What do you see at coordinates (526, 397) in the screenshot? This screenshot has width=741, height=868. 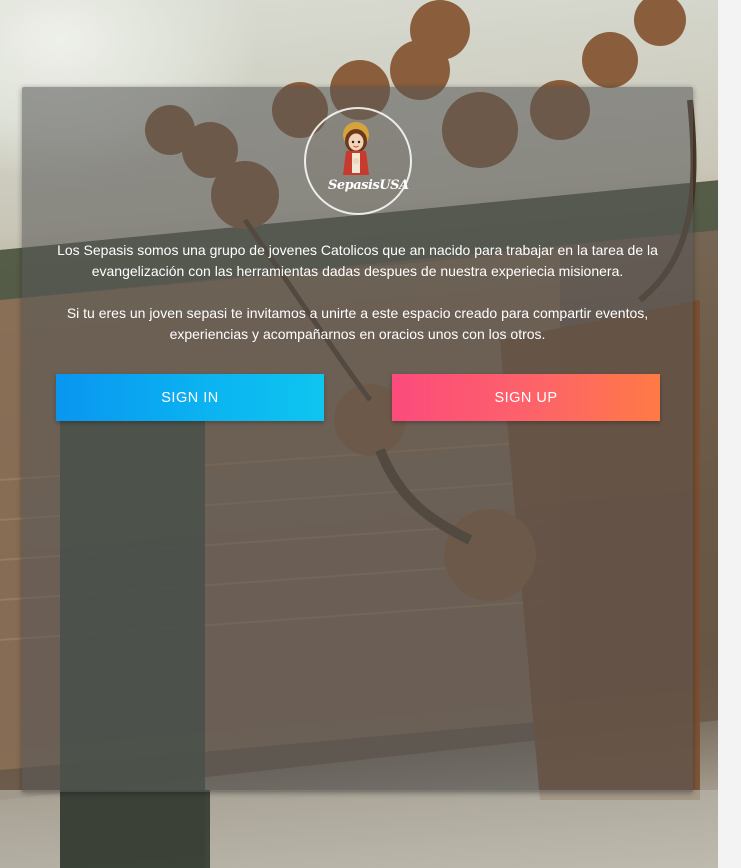 I see `sign-up-button: SIGN UP` at bounding box center [526, 397].